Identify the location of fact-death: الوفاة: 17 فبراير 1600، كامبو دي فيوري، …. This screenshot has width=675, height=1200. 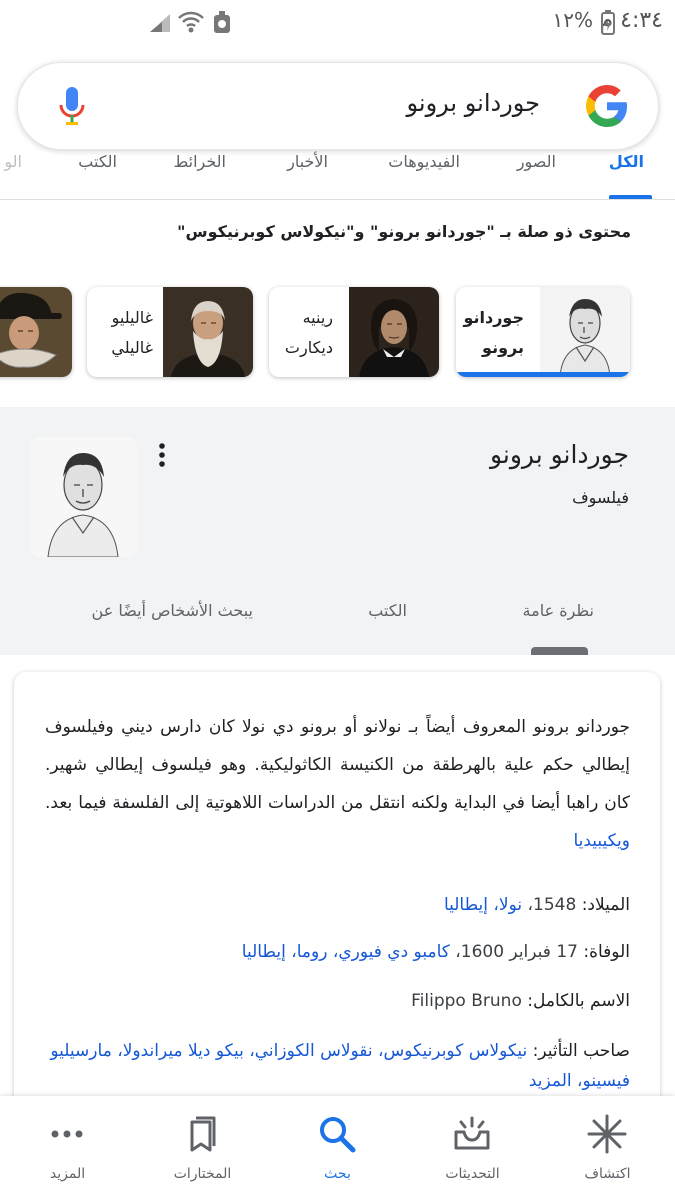
(435, 952).